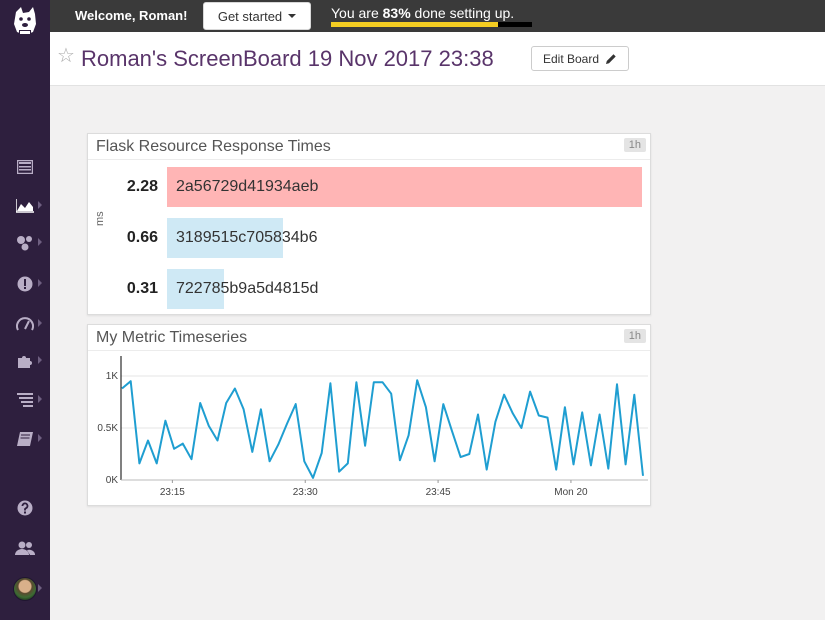  What do you see at coordinates (571, 492) in the screenshot?
I see `x-tick-label: Mon 20` at bounding box center [571, 492].